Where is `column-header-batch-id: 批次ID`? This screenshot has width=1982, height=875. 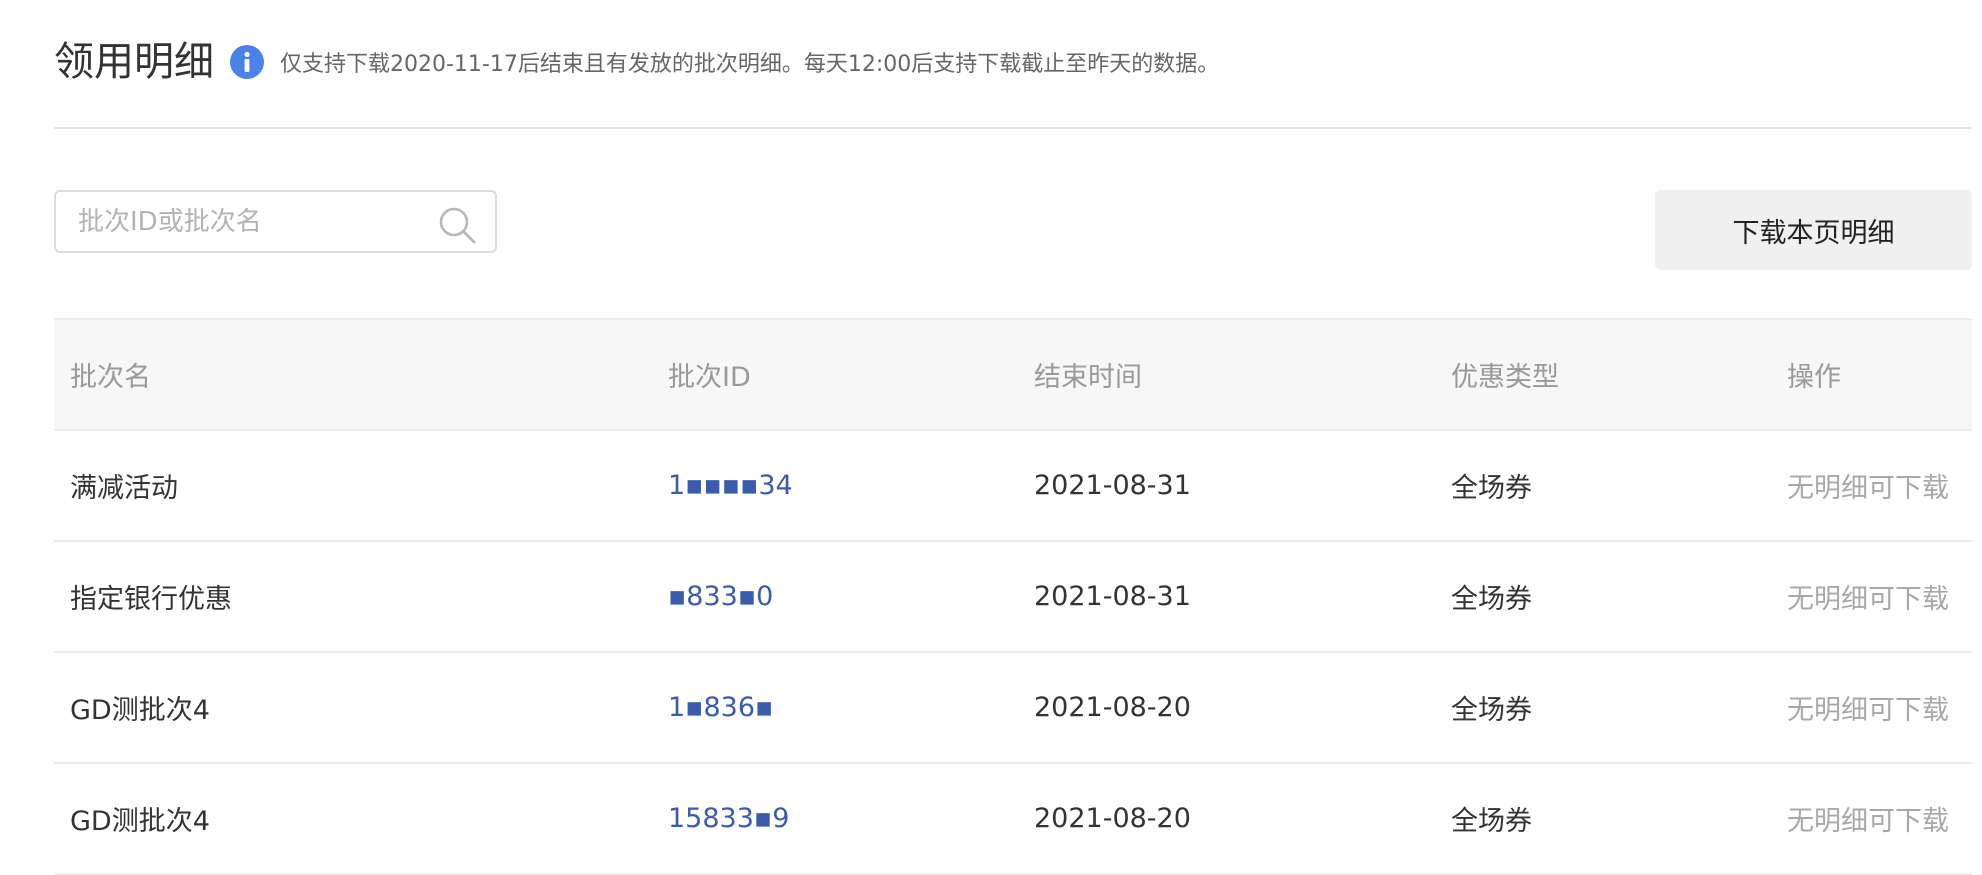
column-header-batch-id: 批次ID is located at coordinates (709, 377).